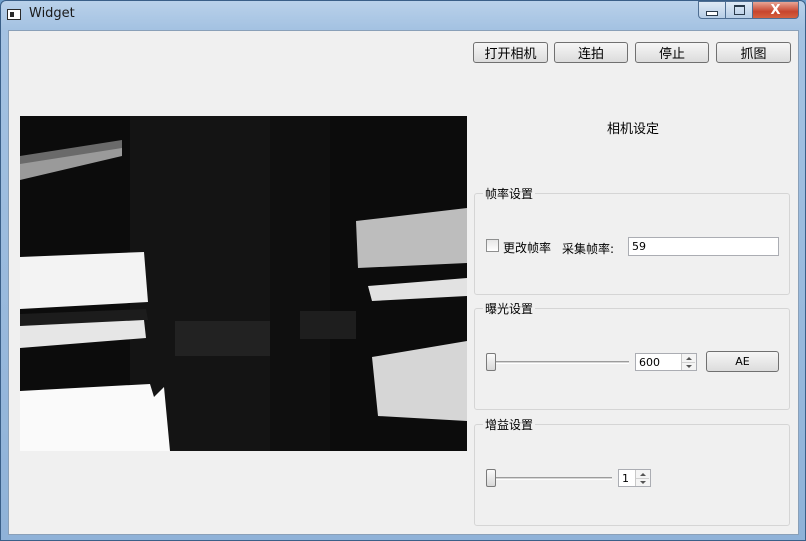  Describe the element at coordinates (632, 355) in the screenshot. I see `exposure-group: 曝光设置 600 AE` at that location.